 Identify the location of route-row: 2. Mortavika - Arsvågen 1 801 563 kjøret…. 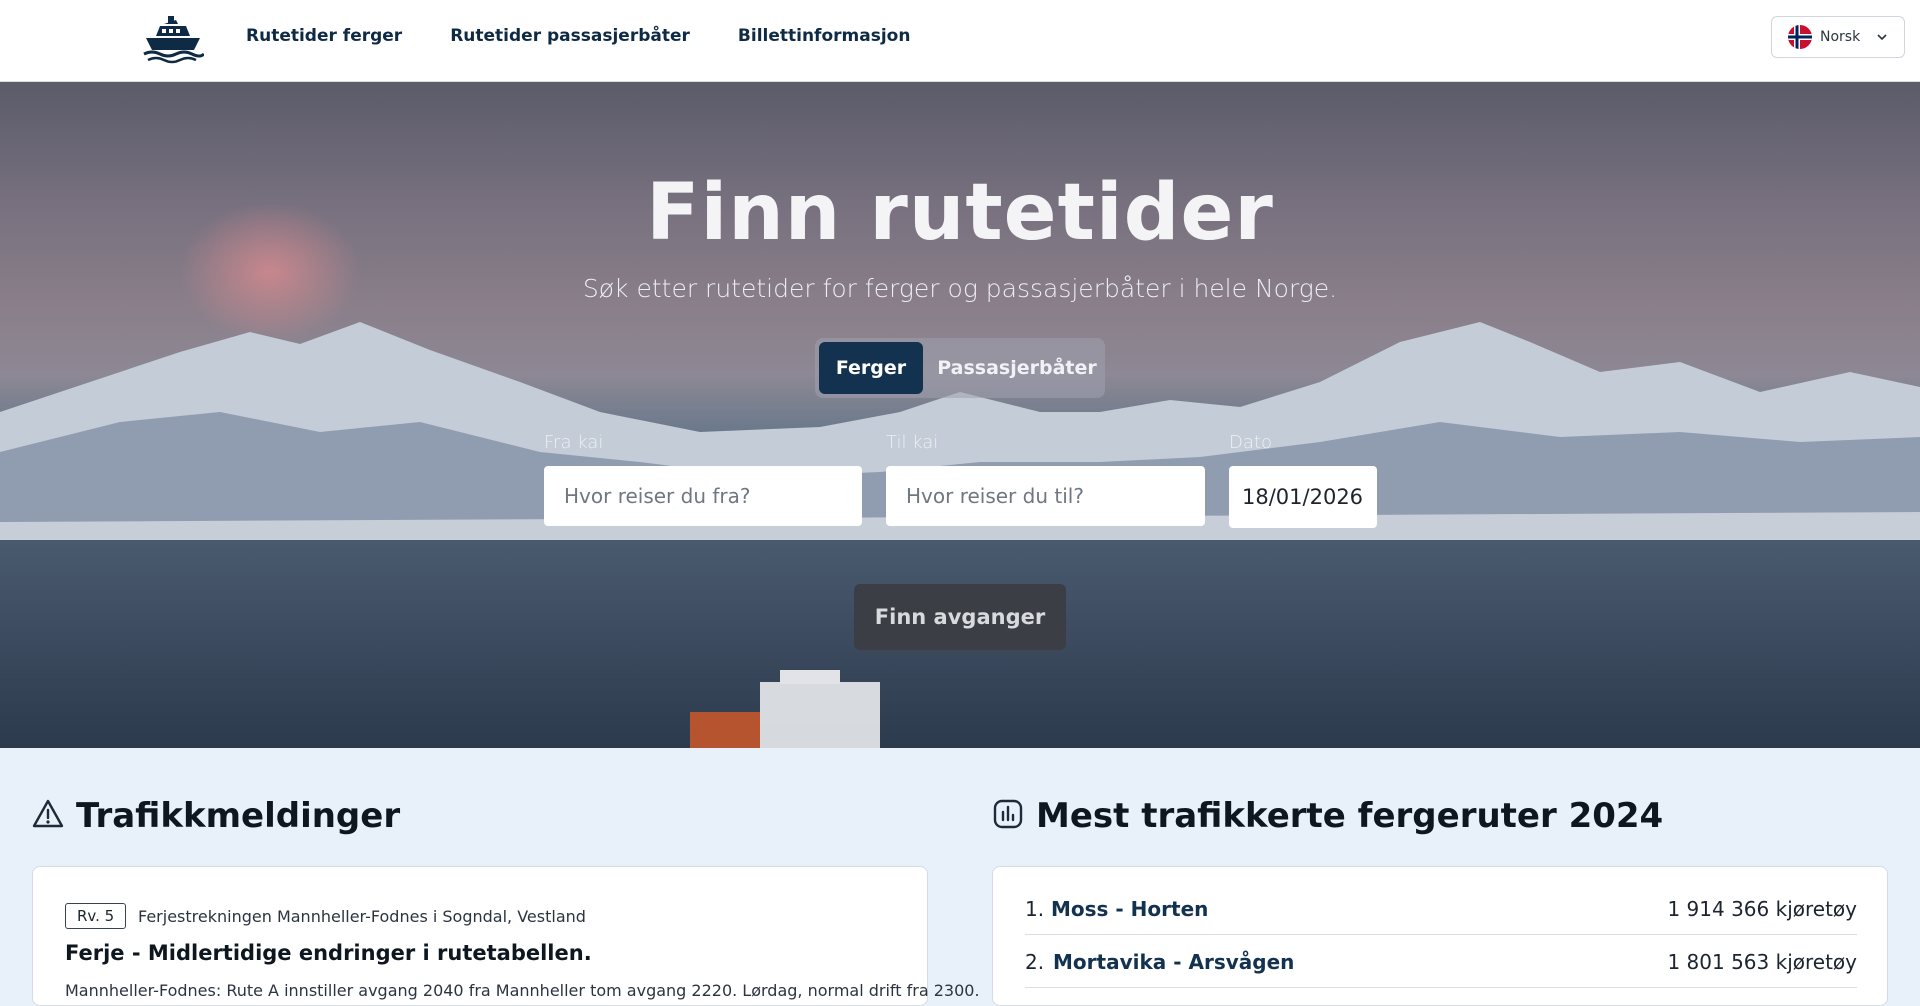
(1441, 962).